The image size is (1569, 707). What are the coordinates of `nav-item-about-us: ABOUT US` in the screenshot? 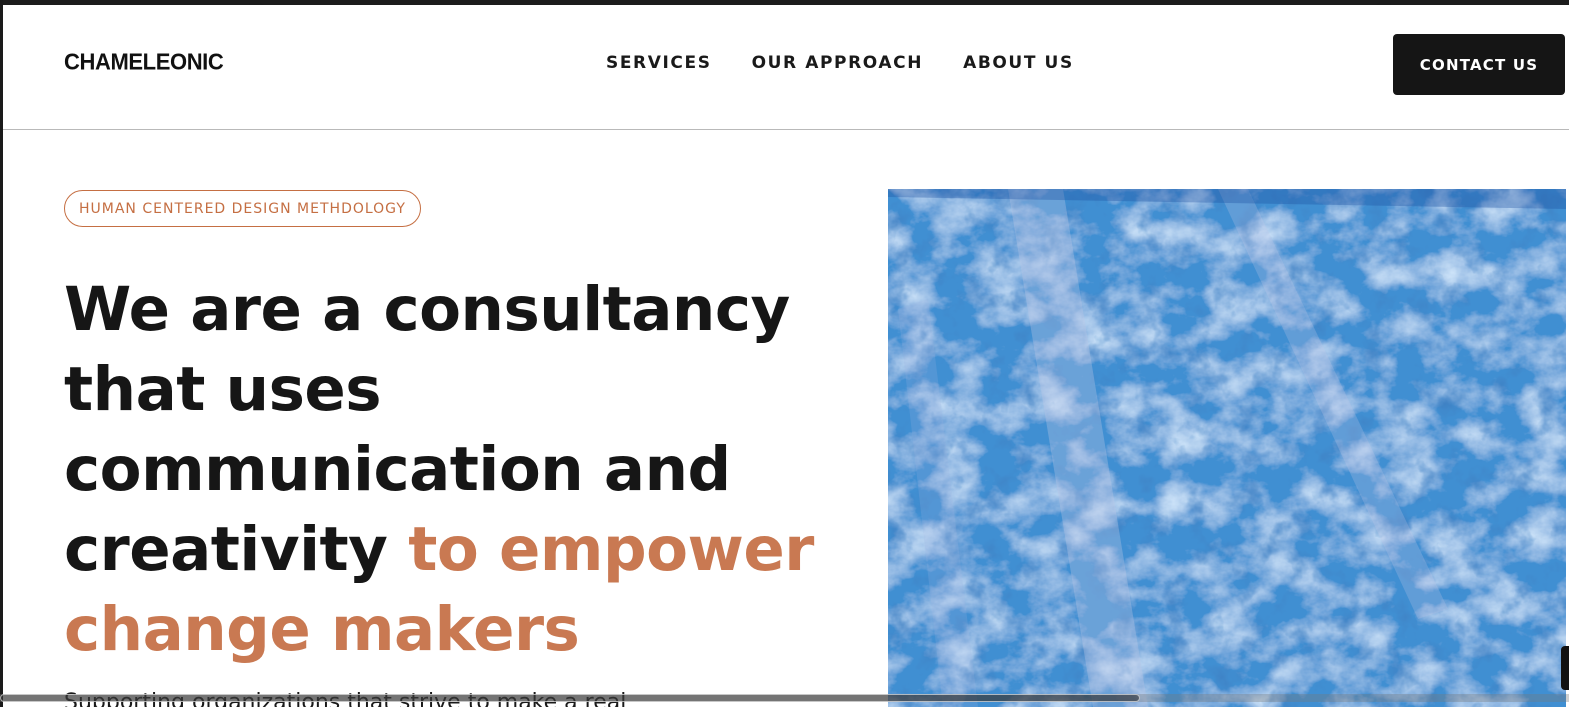 It's located at (1018, 63).